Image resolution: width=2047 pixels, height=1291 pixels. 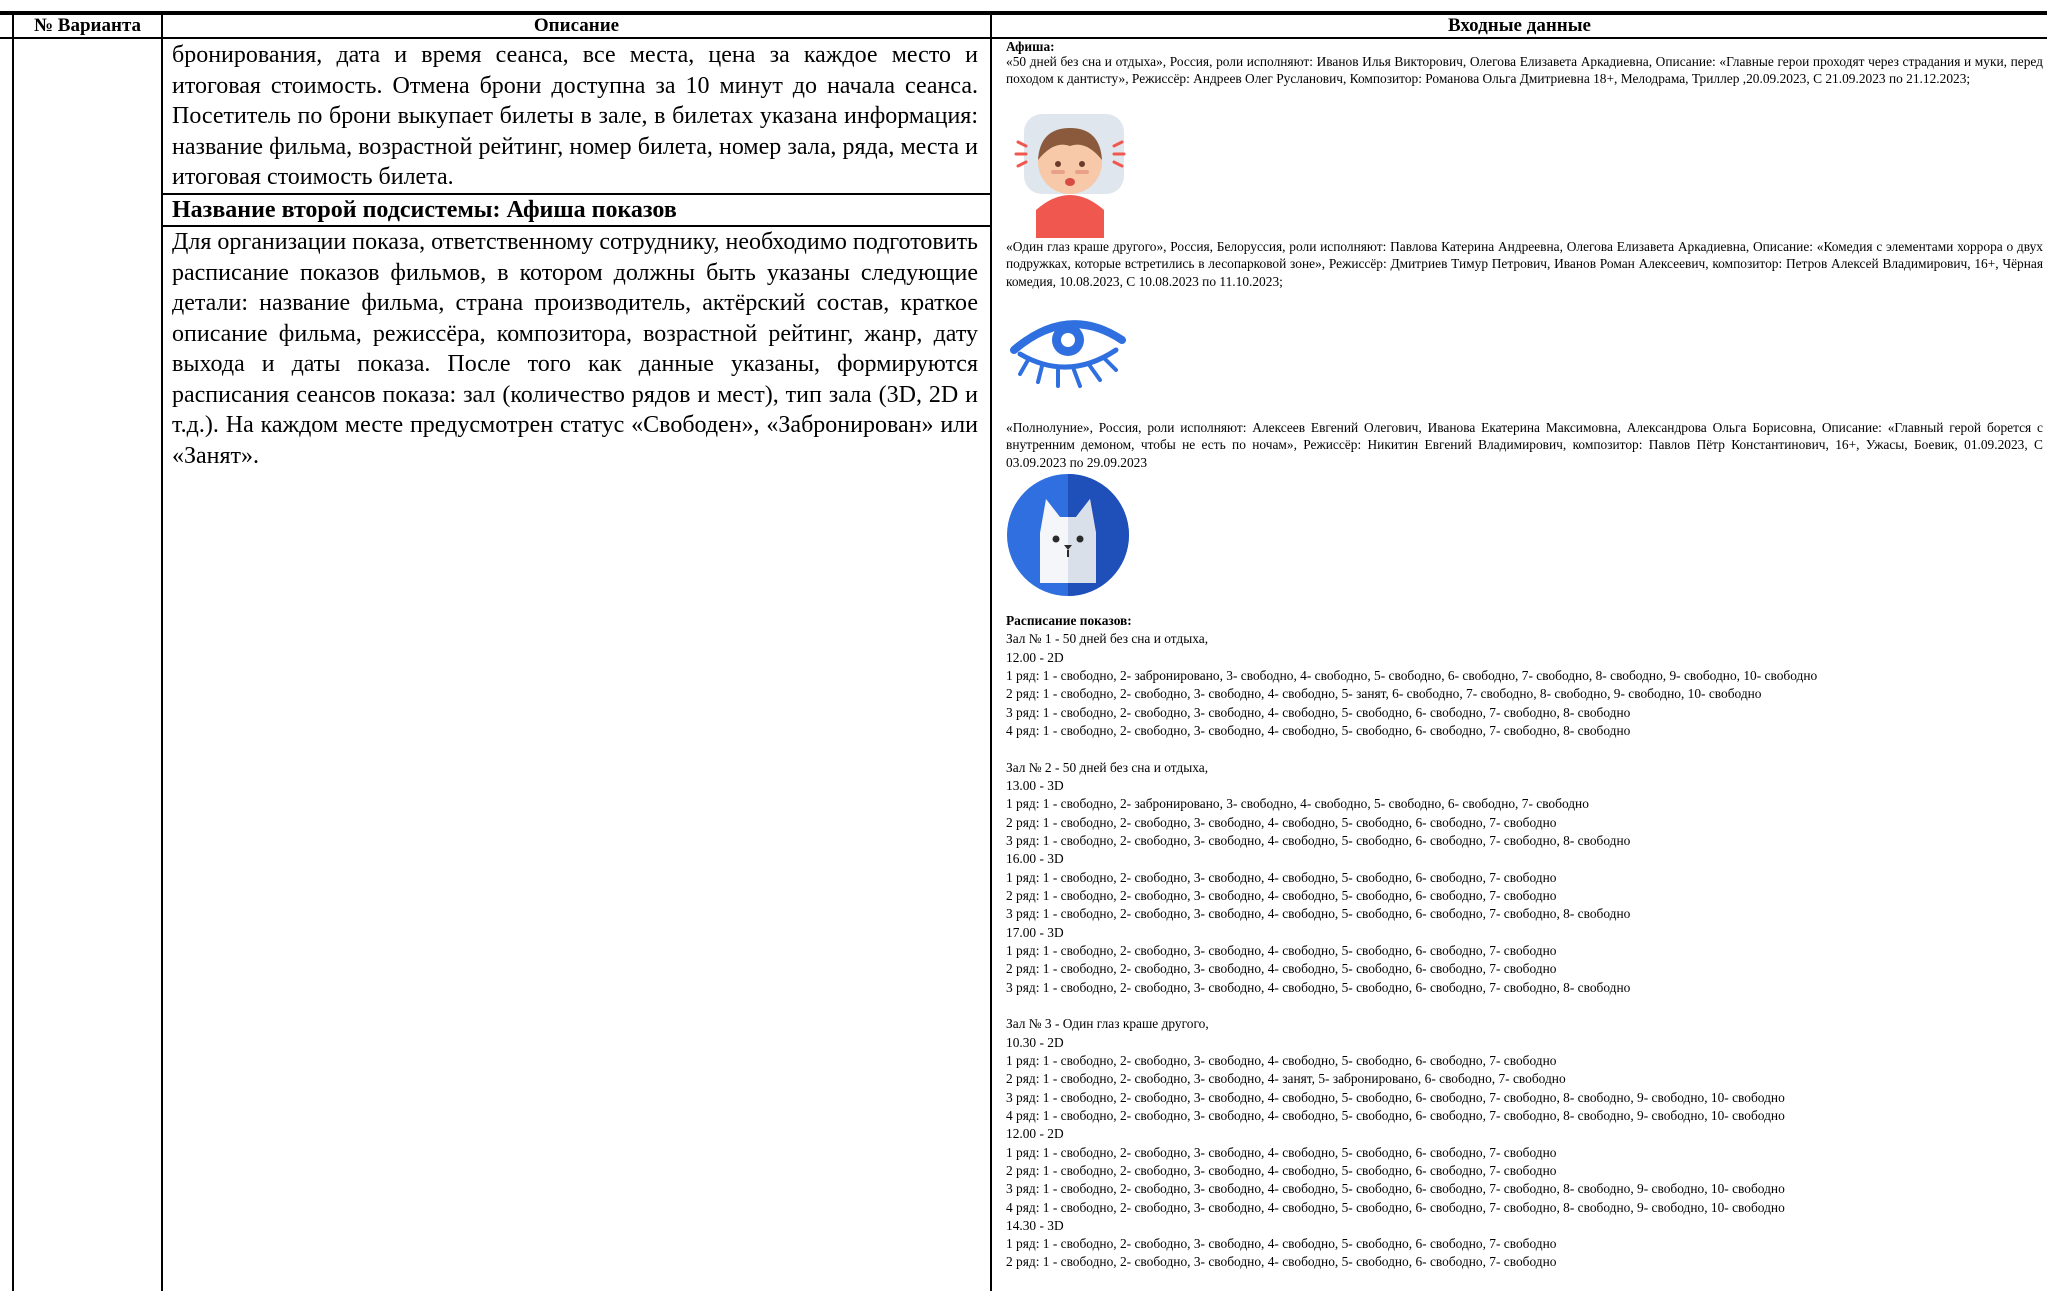 What do you see at coordinates (576, 25) in the screenshot?
I see `header-description: Описание` at bounding box center [576, 25].